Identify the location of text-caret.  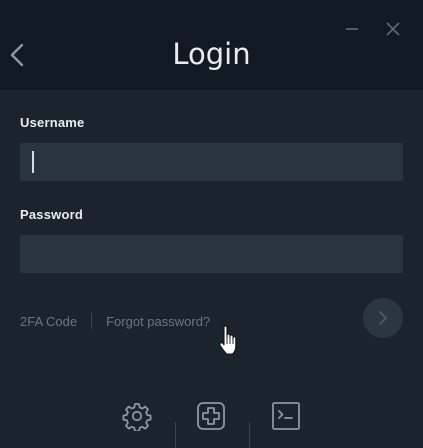
(33, 162).